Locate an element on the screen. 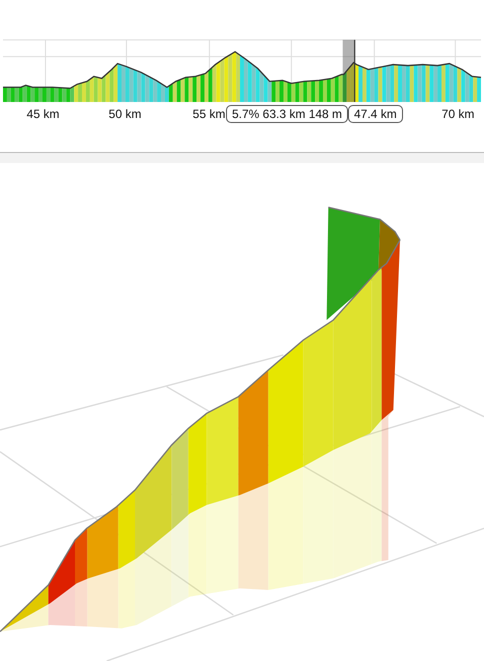 This screenshot has height=661, width=484. axis-label: 70 km is located at coordinates (458, 113).